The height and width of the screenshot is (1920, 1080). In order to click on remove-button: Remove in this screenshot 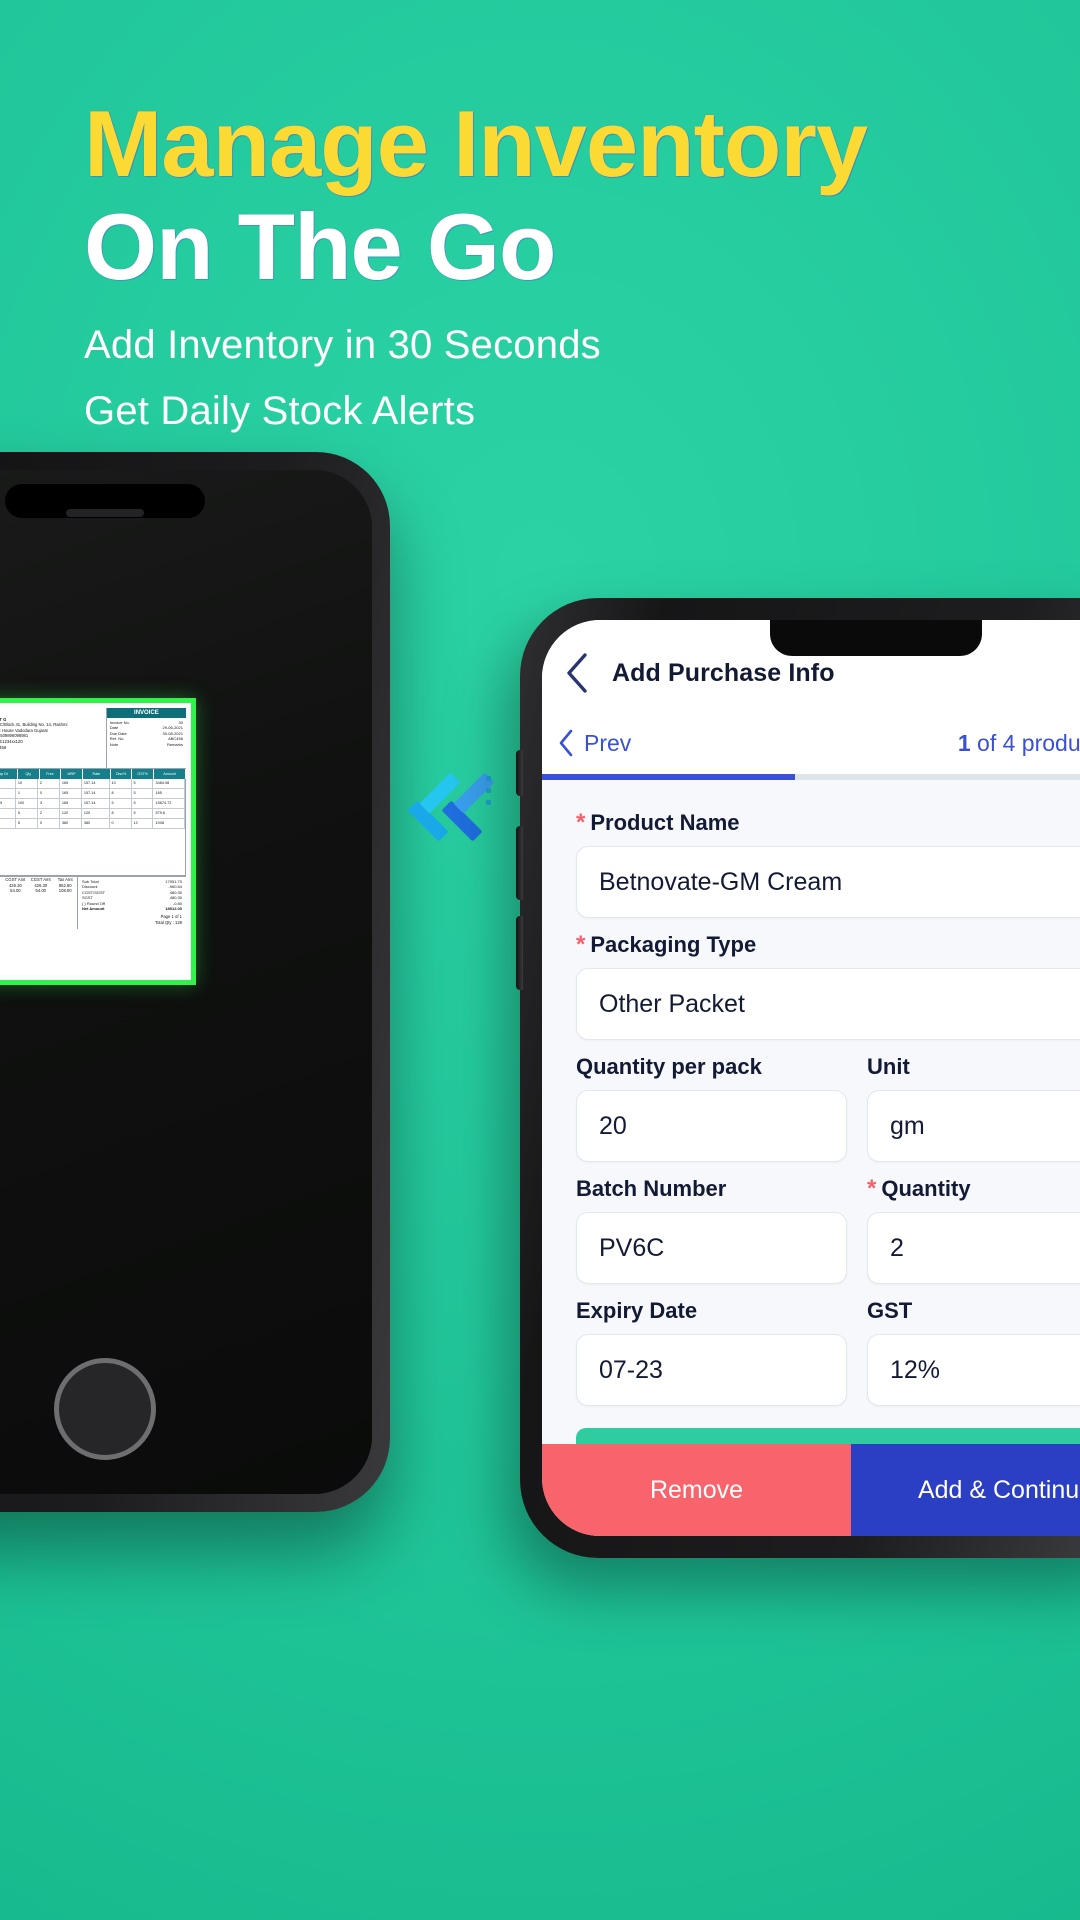, I will do `click(696, 1490)`.